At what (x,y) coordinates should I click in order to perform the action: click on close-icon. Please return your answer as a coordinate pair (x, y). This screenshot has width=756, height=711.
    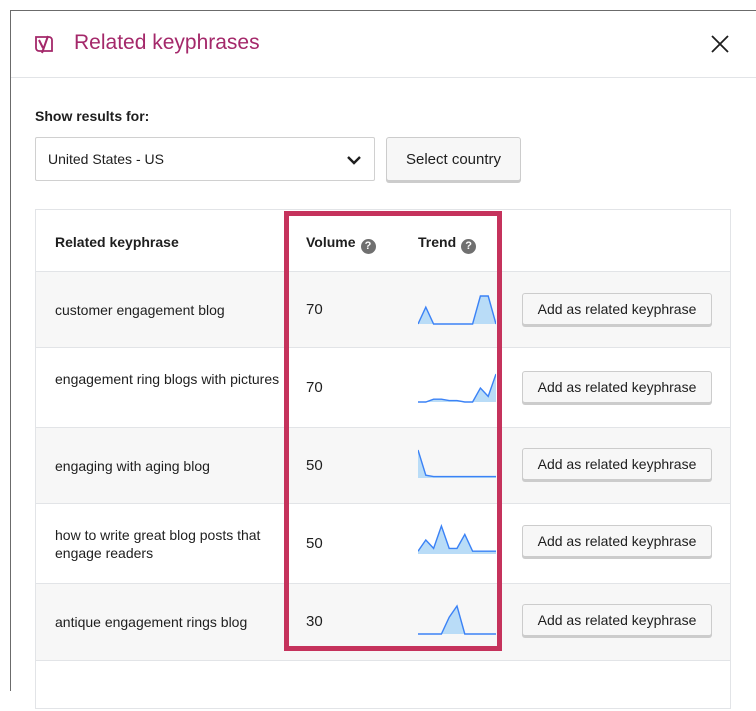
    Looking at the image, I should click on (720, 44).